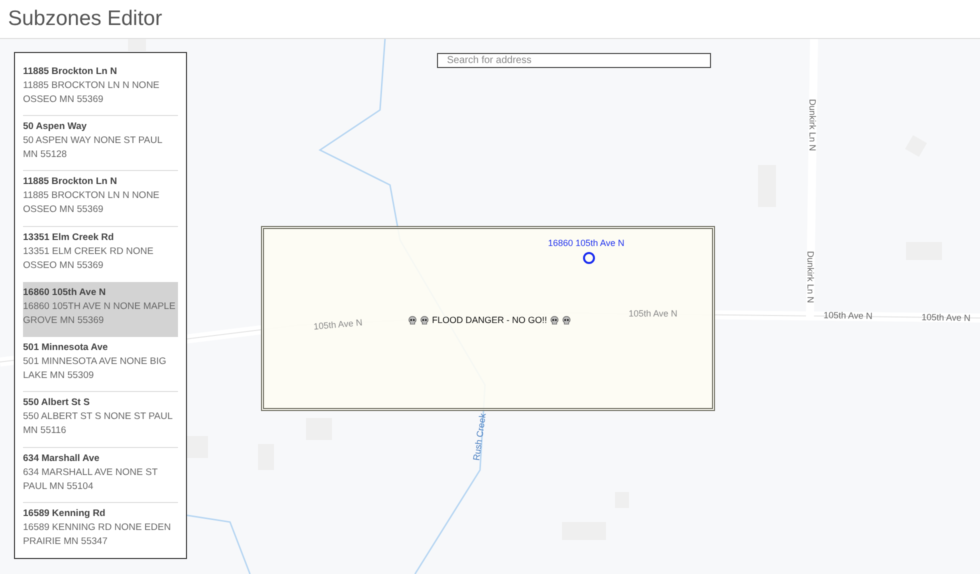  What do you see at coordinates (480, 437) in the screenshot?
I see `street-label: Rush Creek` at bounding box center [480, 437].